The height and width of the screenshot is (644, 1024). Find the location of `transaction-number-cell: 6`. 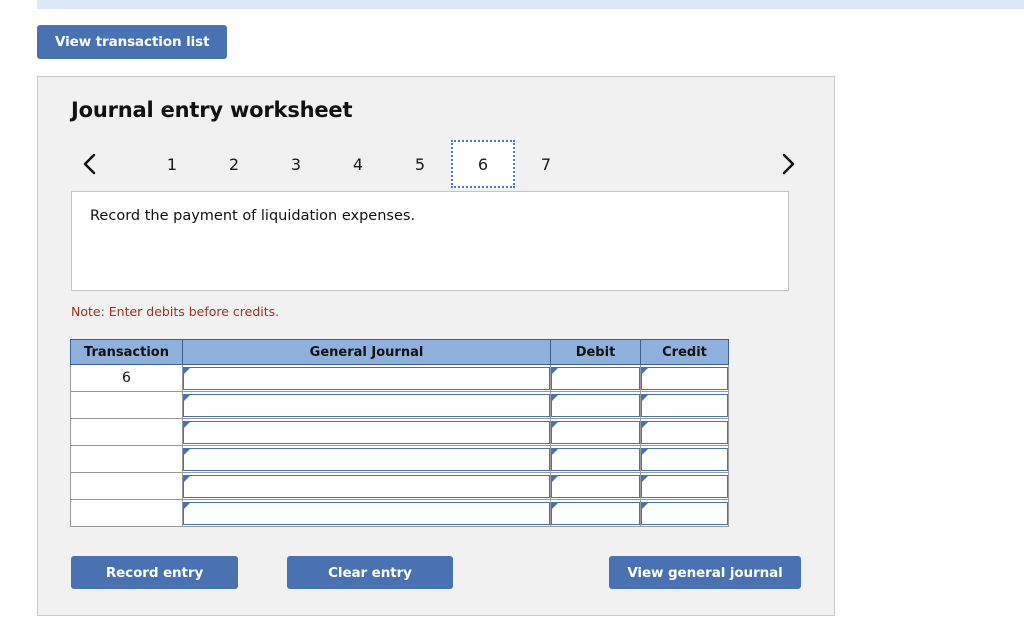

transaction-number-cell: 6 is located at coordinates (126, 378).